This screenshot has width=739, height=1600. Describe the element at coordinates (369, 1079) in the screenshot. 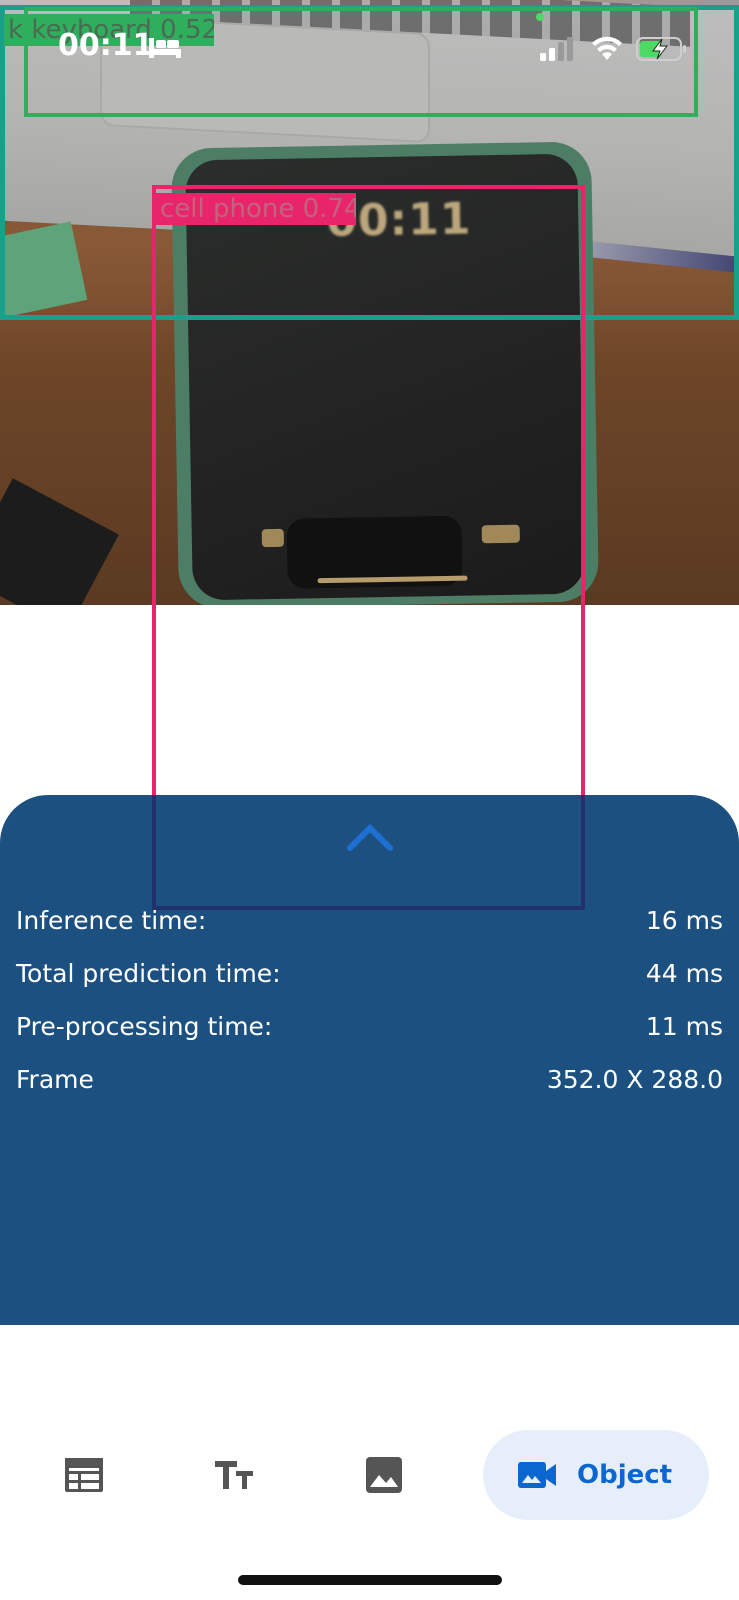

I see `frame-size-row: Frame 352.0 X 288.0` at that location.